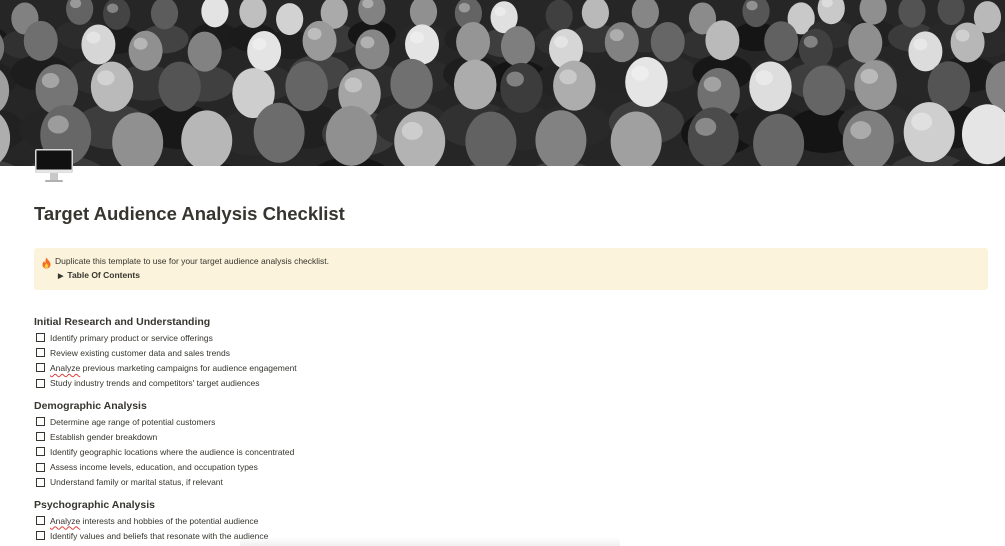 The height and width of the screenshot is (546, 1005). Describe the element at coordinates (94, 505) in the screenshot. I see `section-heading: Psychographic Analysis` at that location.